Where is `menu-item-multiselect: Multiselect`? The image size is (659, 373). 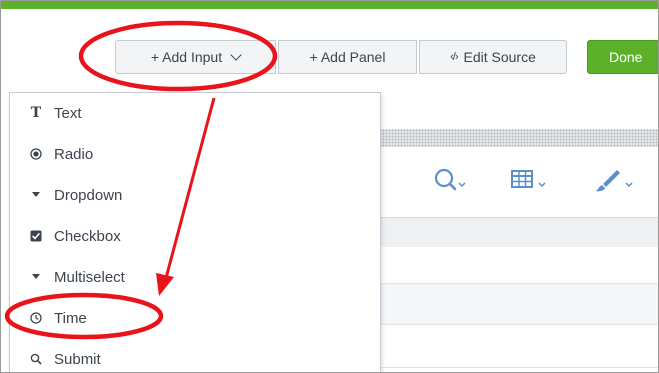 menu-item-multiselect: Multiselect is located at coordinates (195, 277).